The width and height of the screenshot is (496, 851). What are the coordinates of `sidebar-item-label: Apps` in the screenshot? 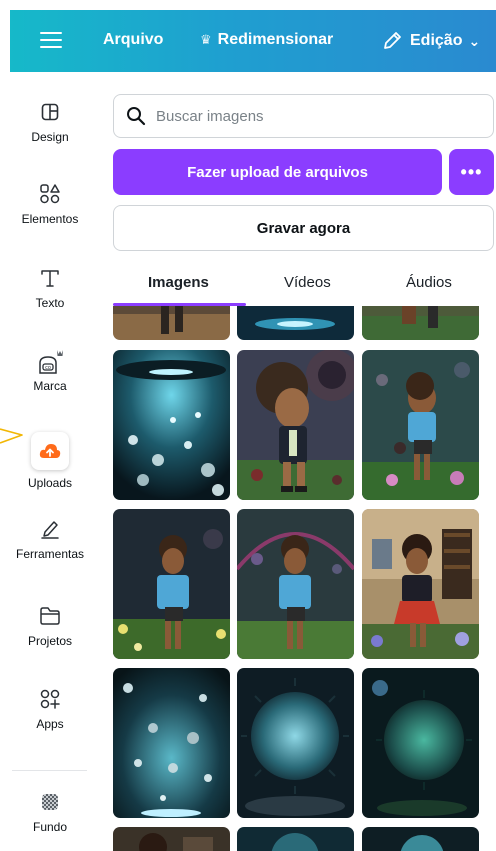 It's located at (50, 724).